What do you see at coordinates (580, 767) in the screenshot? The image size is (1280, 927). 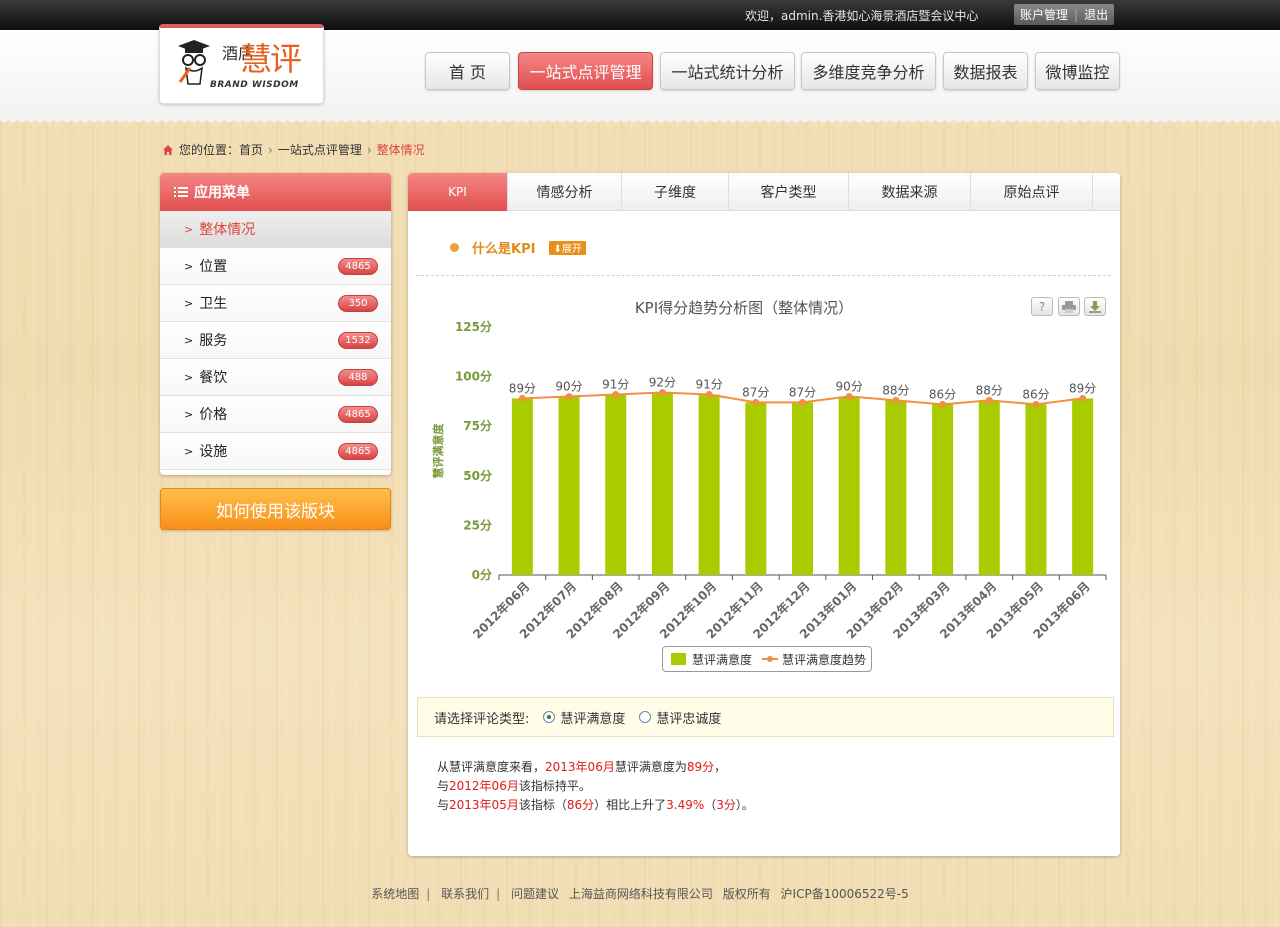 I see `summary-highlight: 2013年06月` at bounding box center [580, 767].